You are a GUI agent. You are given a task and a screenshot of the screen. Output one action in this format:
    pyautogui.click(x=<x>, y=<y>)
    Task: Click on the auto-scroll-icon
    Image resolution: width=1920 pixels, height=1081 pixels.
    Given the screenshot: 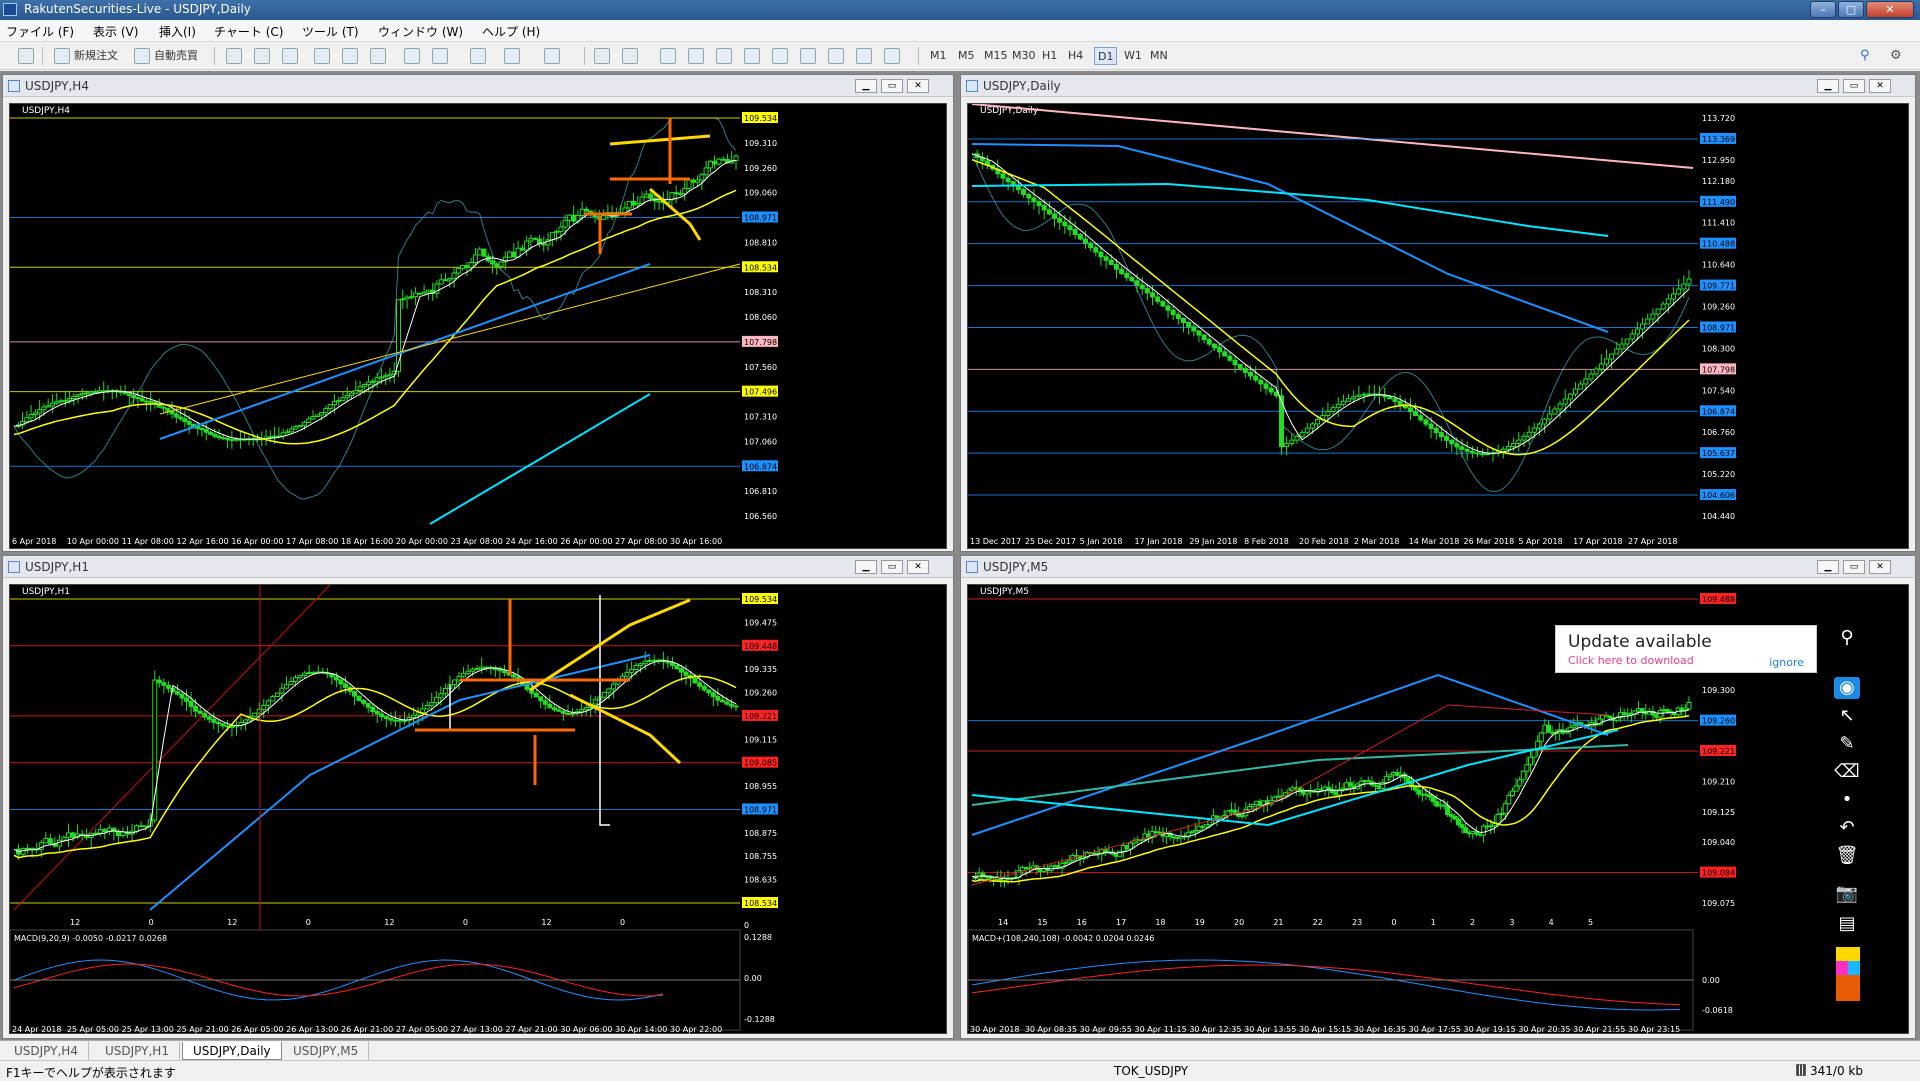 What is the action you would take?
    pyautogui.click(x=412, y=56)
    